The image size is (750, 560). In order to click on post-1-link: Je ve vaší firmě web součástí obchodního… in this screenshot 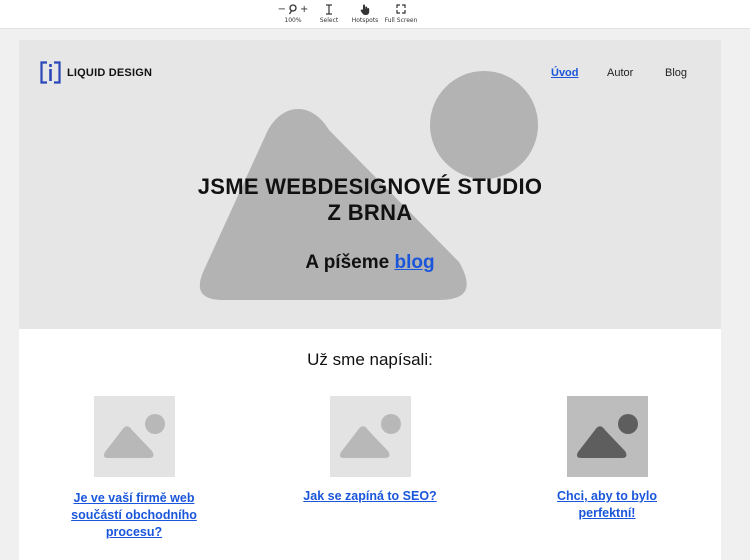, I will do `click(134, 515)`.